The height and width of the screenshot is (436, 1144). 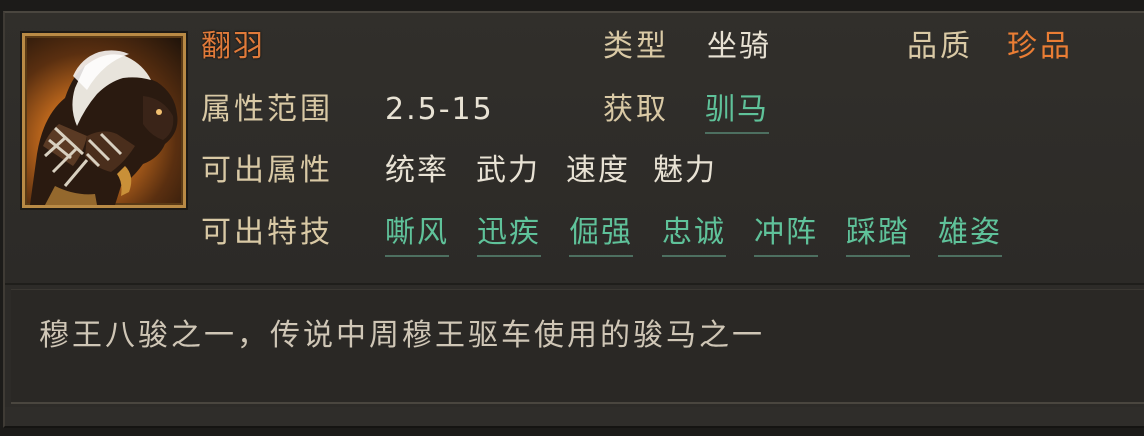 I want to click on panel-footer, so click(x=574, y=416).